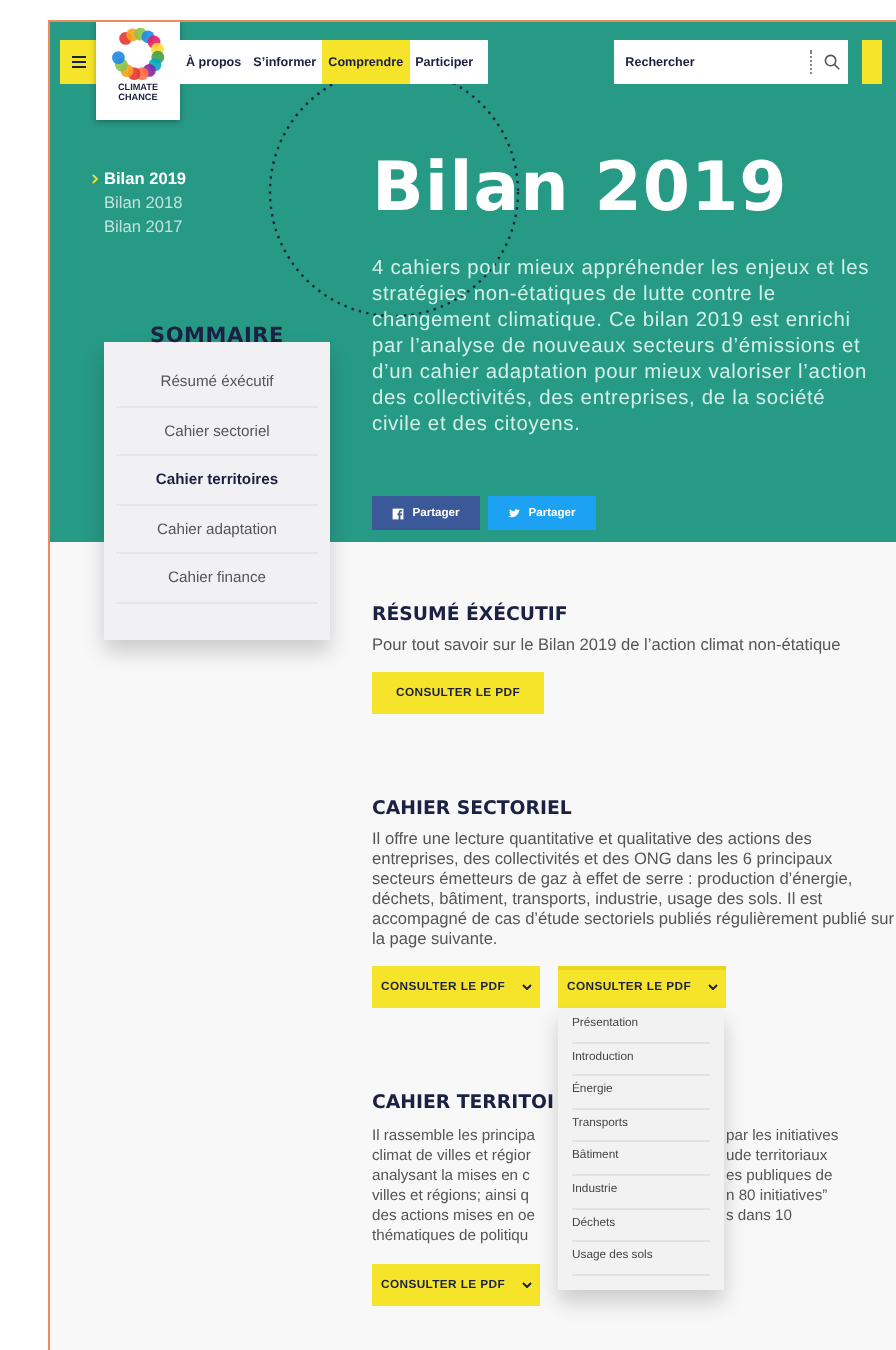  Describe the element at coordinates (607, 644) in the screenshot. I see `section-text: Pour tout savoir sur le Bilan 2019 de l’action climat non-étatique` at that location.